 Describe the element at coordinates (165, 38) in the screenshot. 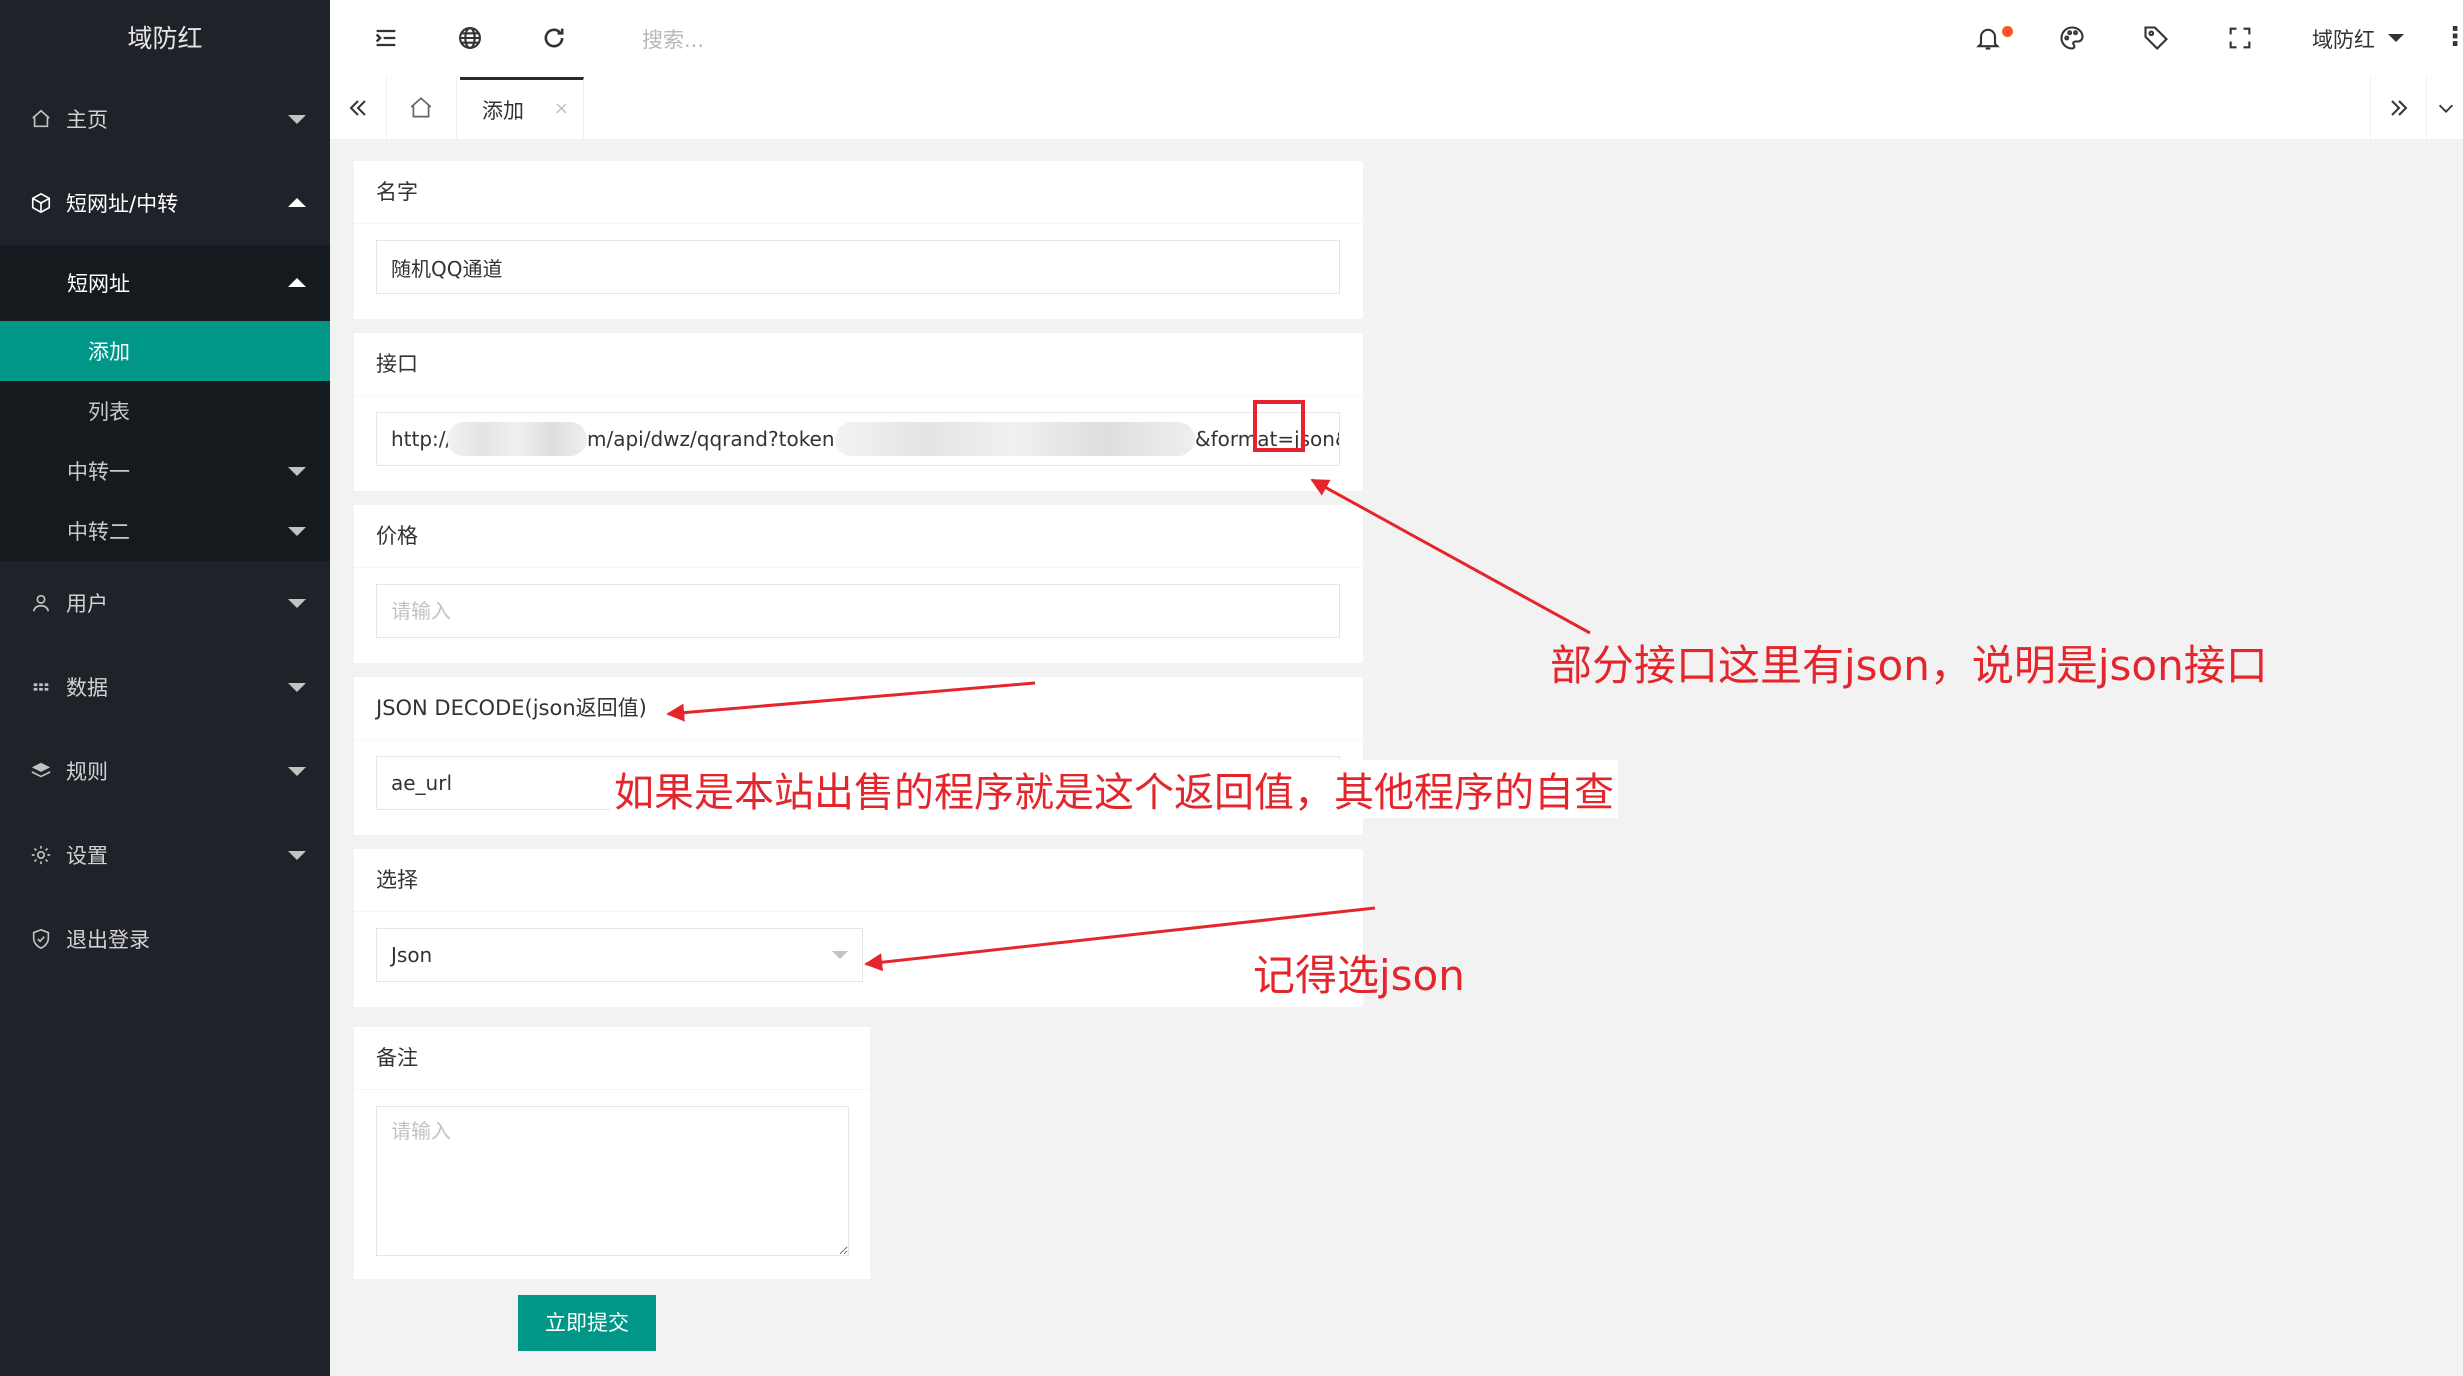

I see `app-logo: 域防红` at that location.